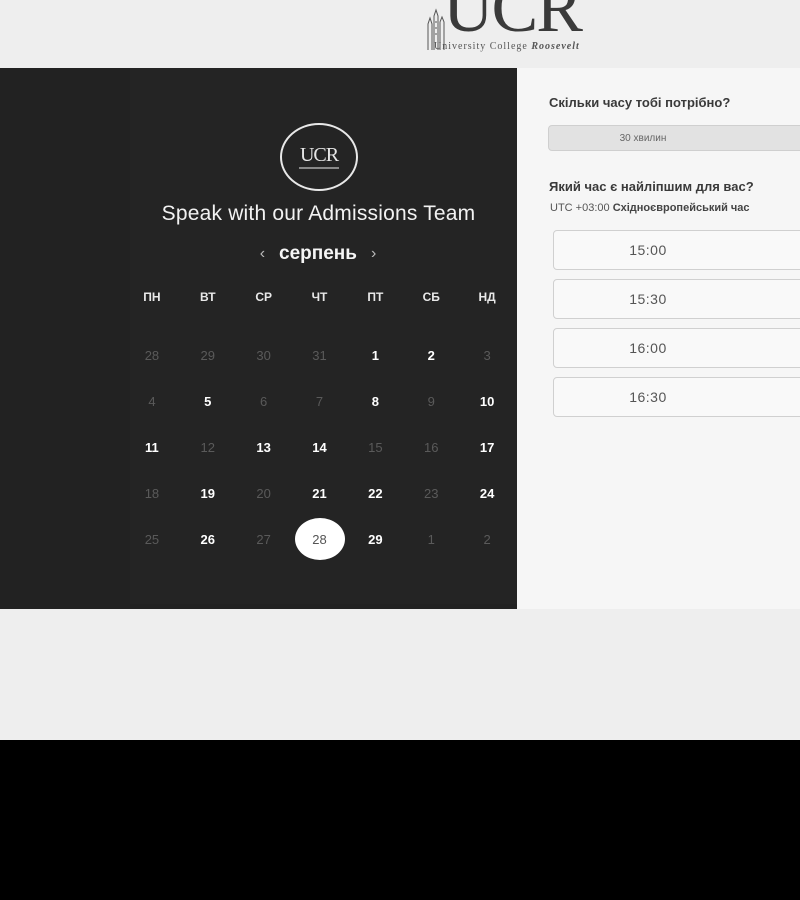  I want to click on calendar-day: 26, so click(208, 539).